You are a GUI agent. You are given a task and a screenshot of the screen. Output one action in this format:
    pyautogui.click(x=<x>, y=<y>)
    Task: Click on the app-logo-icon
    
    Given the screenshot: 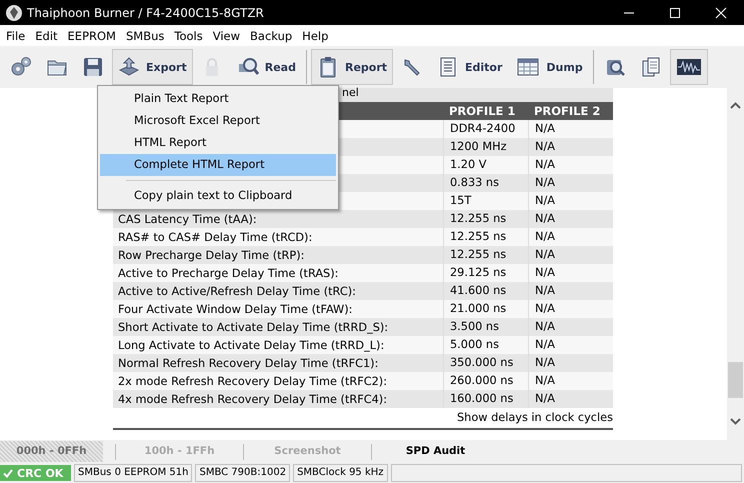 What is the action you would take?
    pyautogui.click(x=14, y=13)
    